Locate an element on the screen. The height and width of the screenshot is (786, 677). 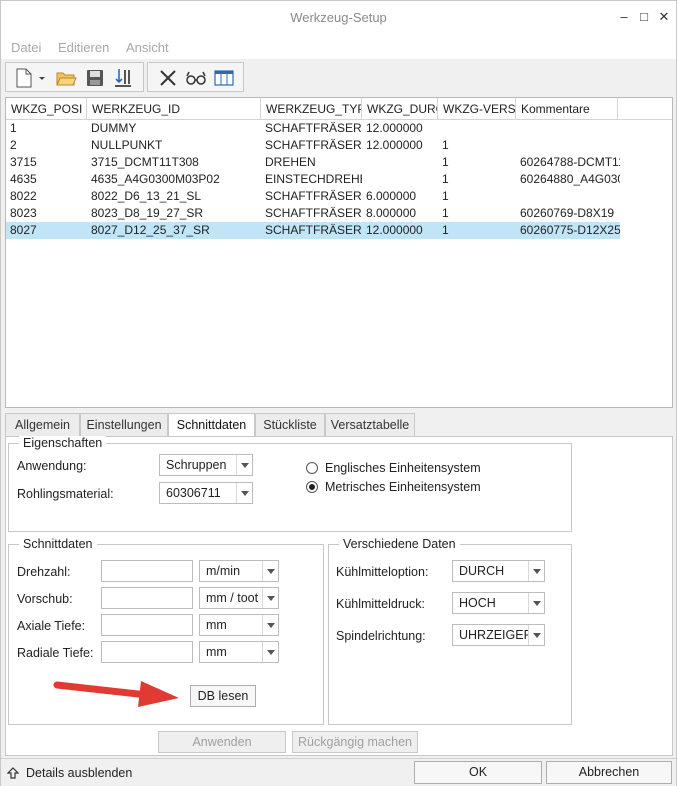
coolant-pressure-select: HOCH is located at coordinates (498, 603).